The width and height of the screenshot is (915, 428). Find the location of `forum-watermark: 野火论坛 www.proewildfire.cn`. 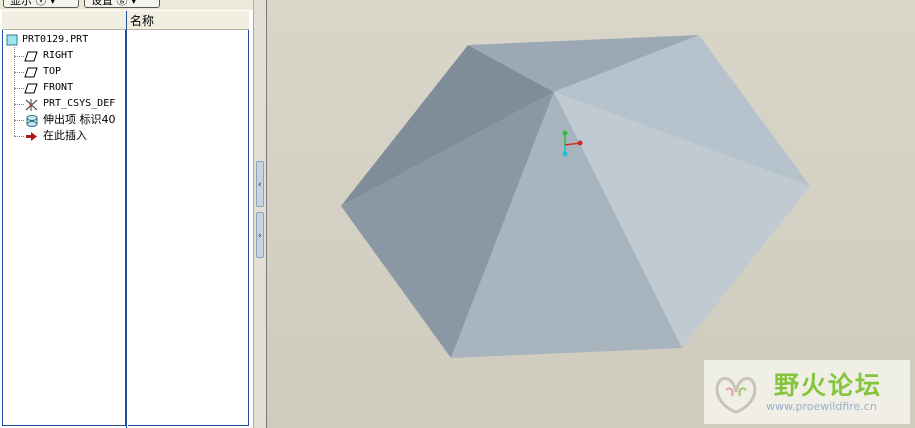

forum-watermark: 野火论坛 www.proewildfire.cn is located at coordinates (807, 392).